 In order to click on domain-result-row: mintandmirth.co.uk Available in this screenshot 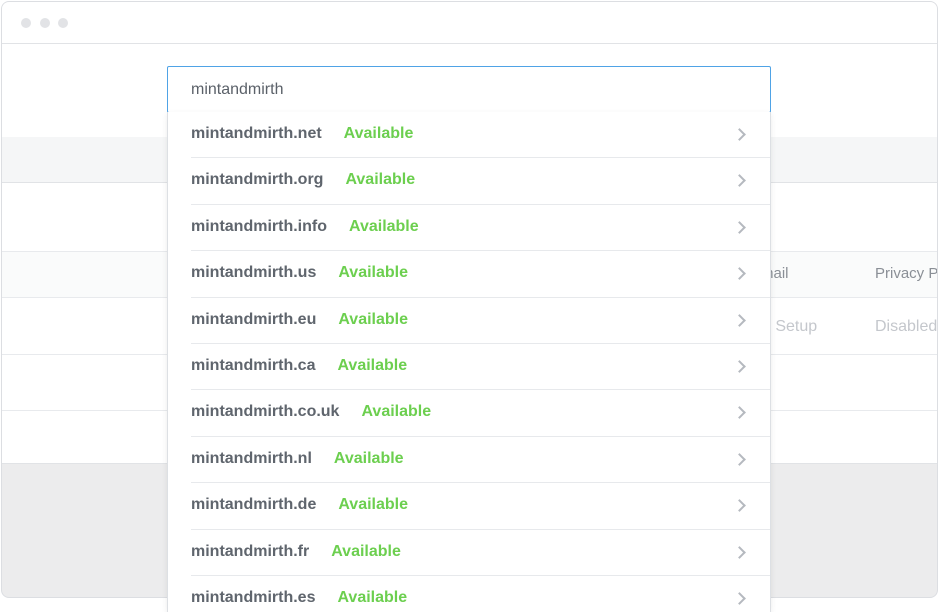, I will do `click(469, 414)`.